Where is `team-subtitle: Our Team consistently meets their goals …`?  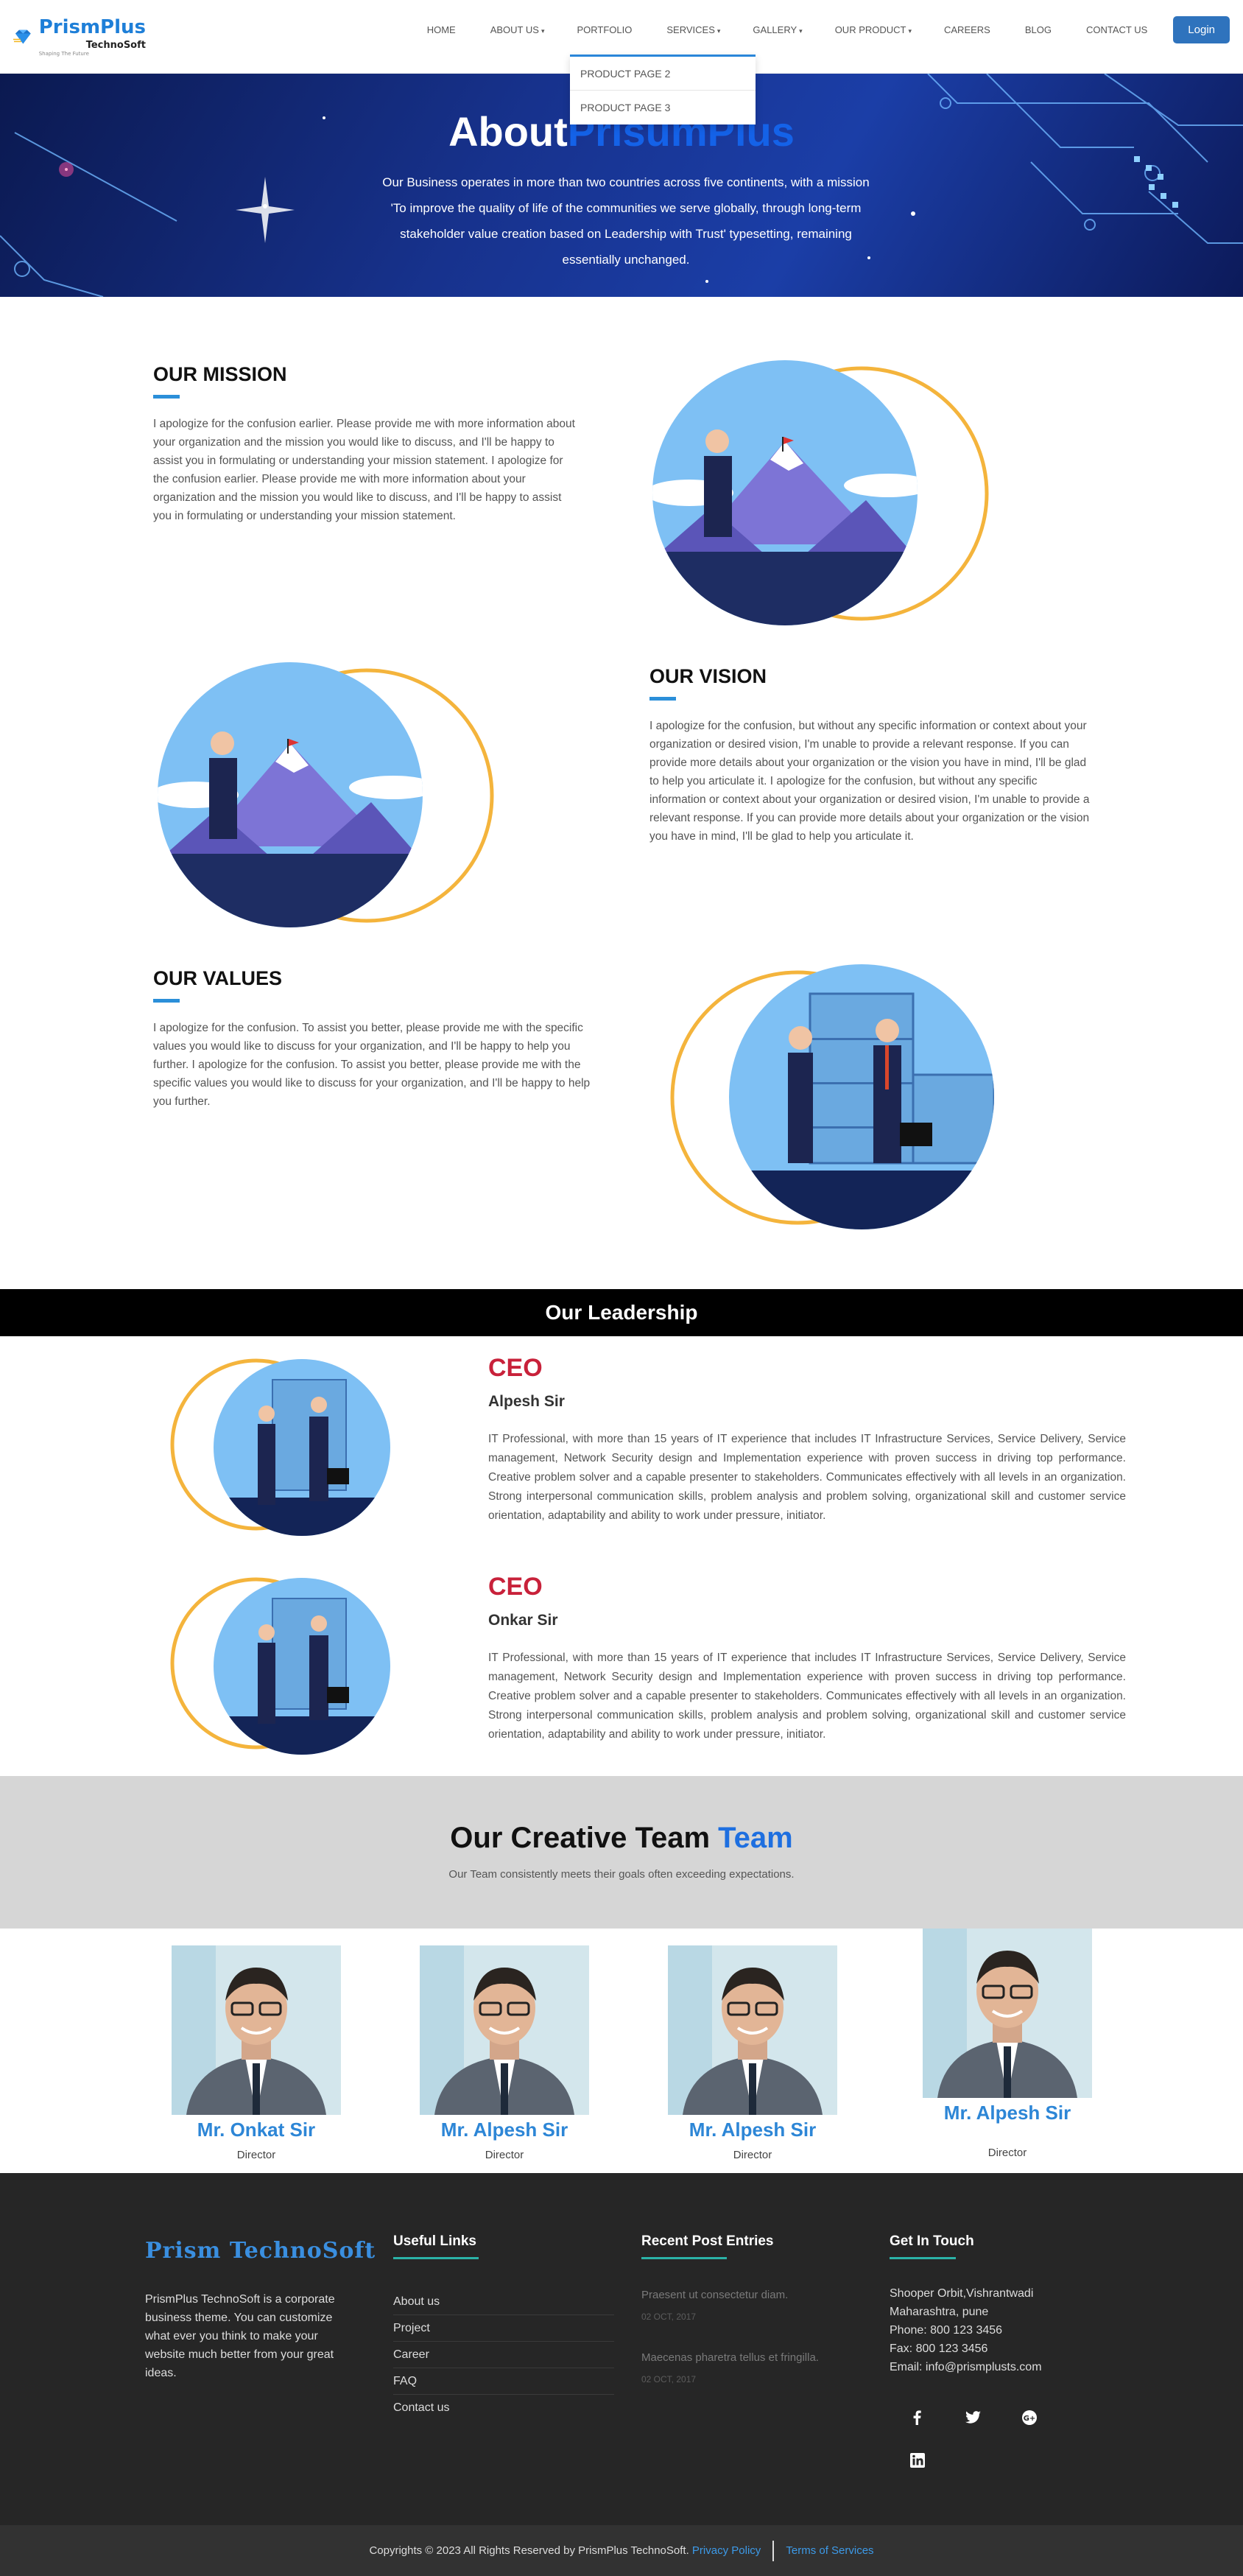
team-subtitle: Our Team consistently meets their goals … is located at coordinates (621, 1874).